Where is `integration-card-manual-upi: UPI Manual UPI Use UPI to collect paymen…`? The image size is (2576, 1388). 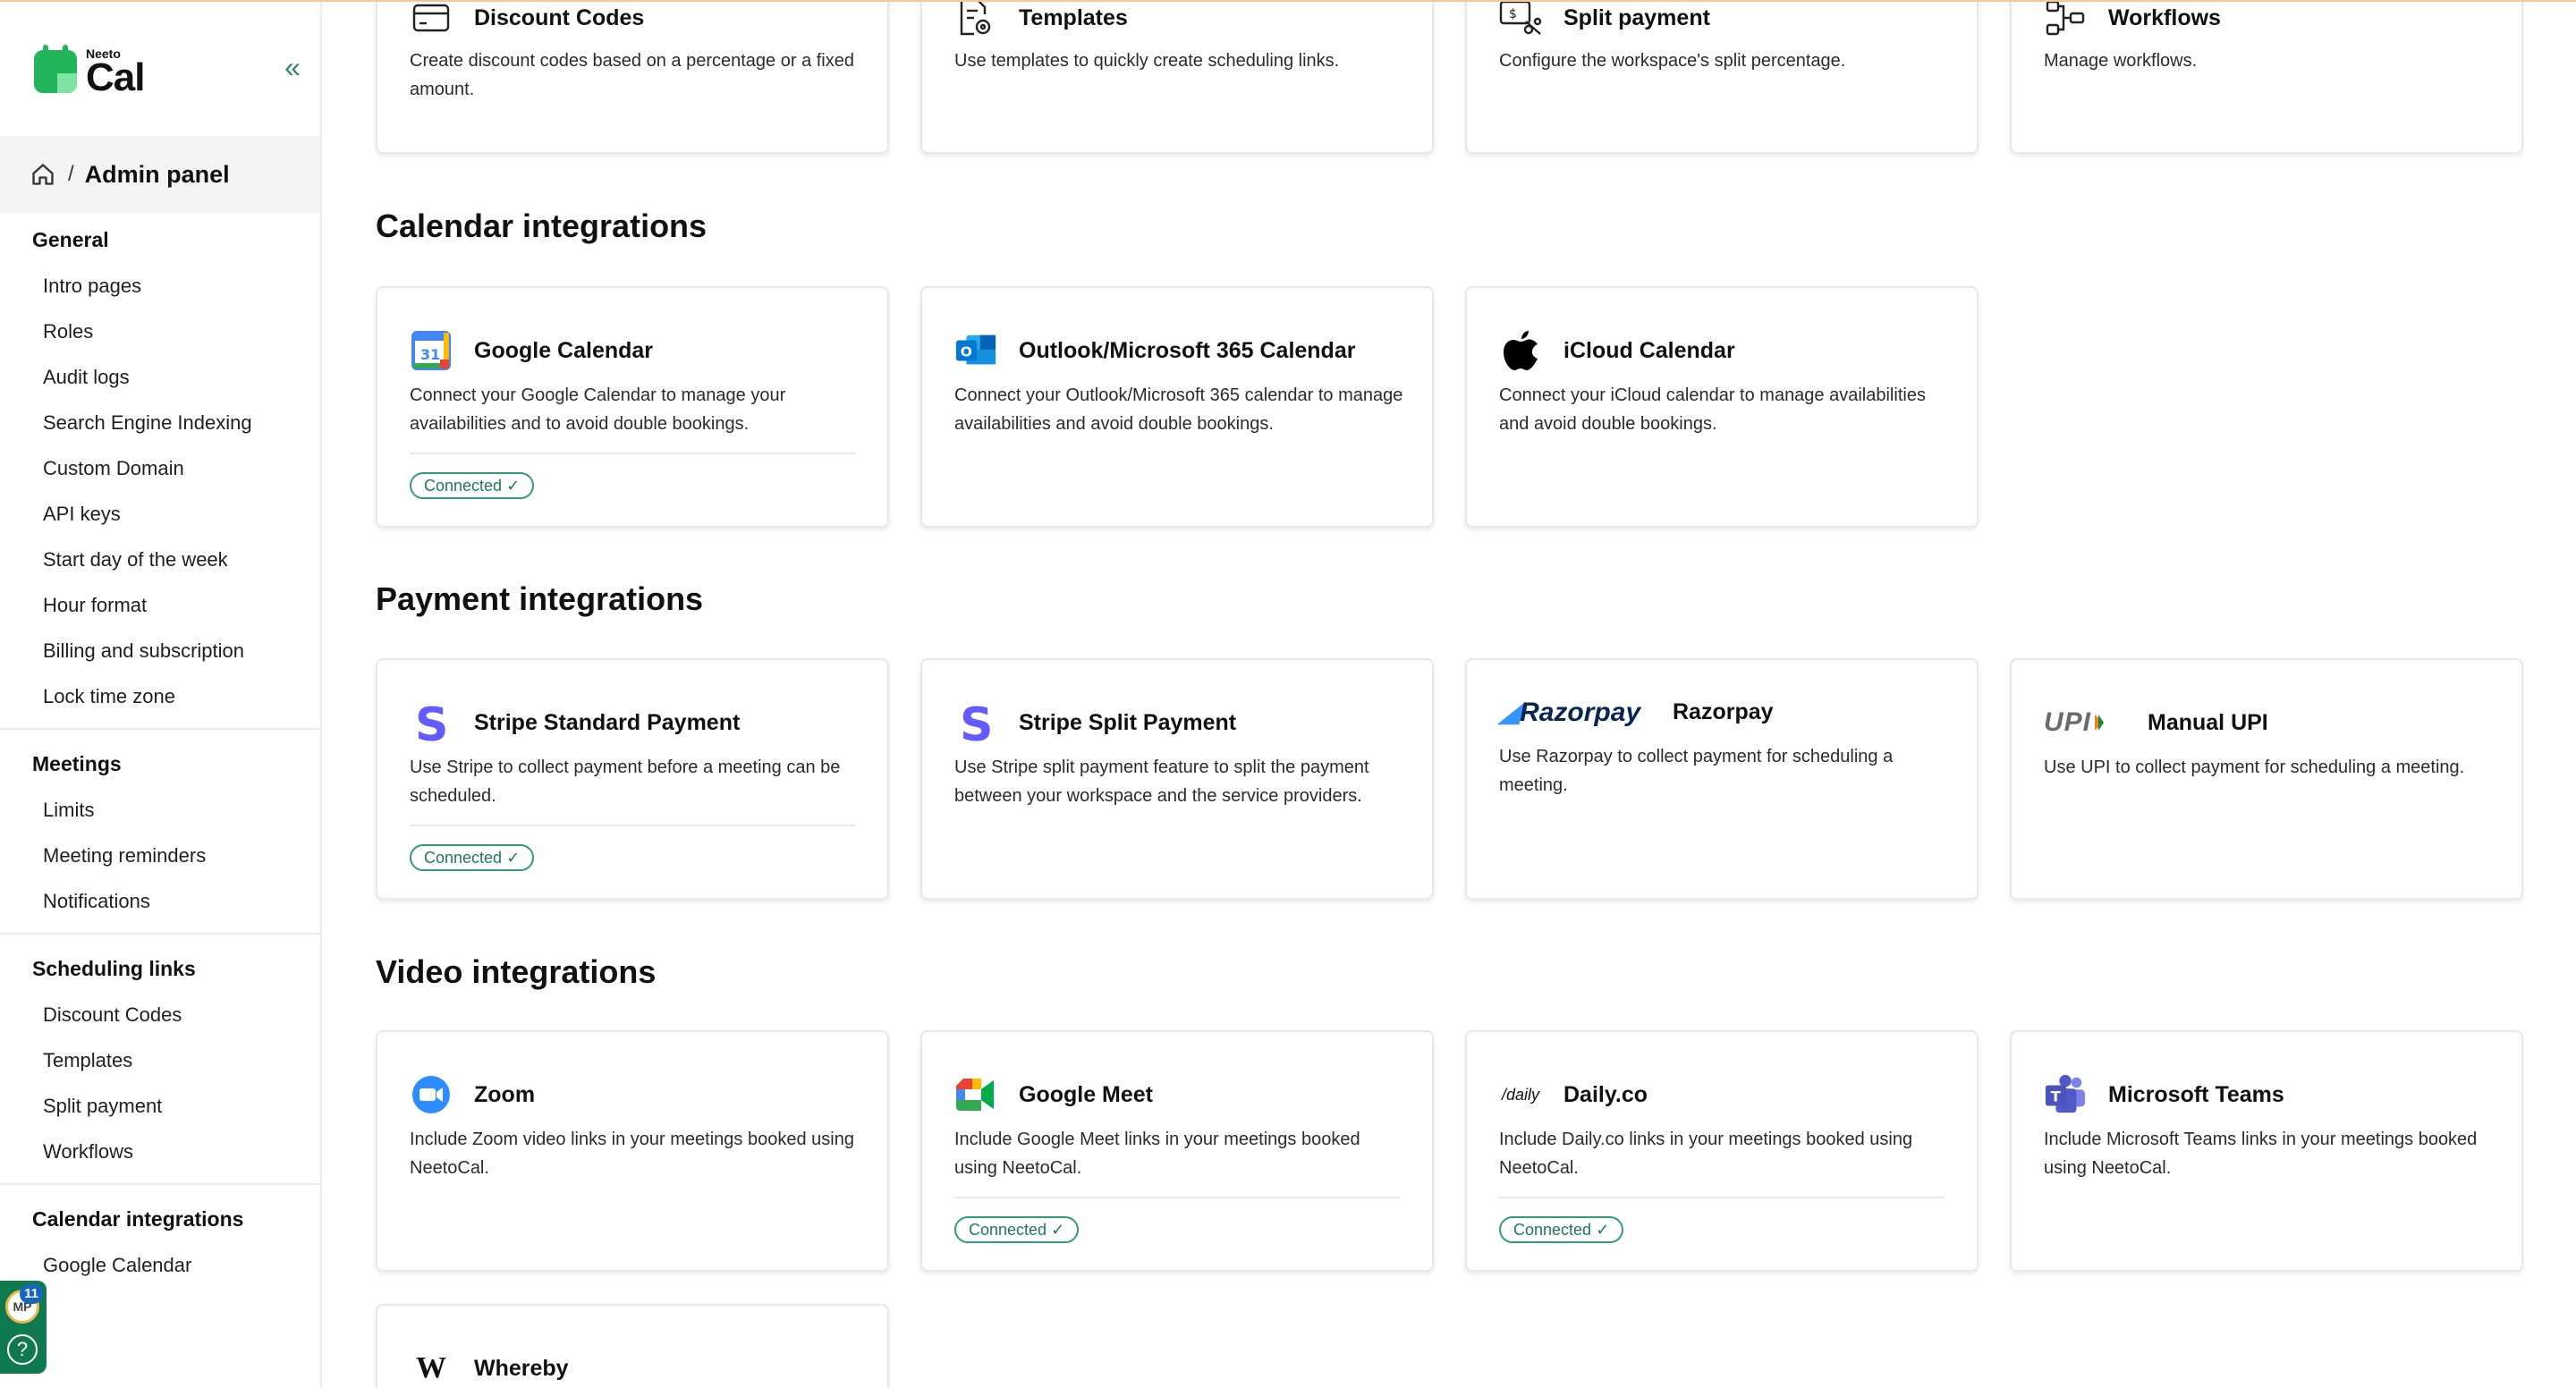 integration-card-manual-upi: UPI Manual UPI Use UPI to collect paymen… is located at coordinates (2266, 779).